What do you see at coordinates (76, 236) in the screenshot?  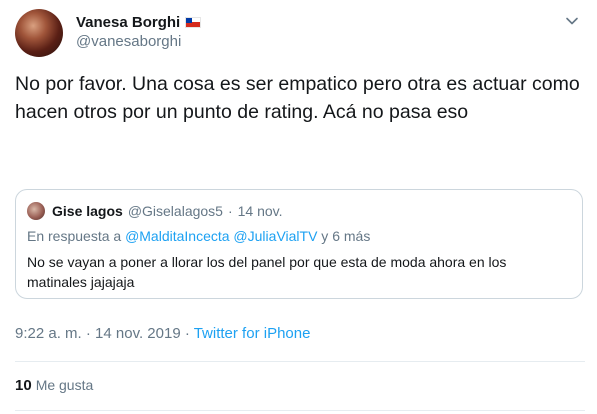 I see `reply-prefix: En respuesta a` at bounding box center [76, 236].